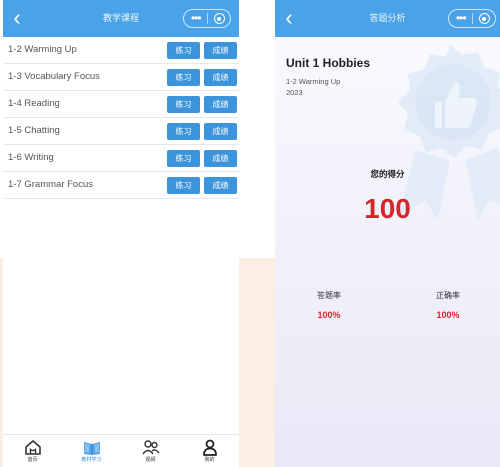 The image size is (500, 467). What do you see at coordinates (121, 50) in the screenshot?
I see `list-item: 1-2 Warming Up 练习 成绩` at bounding box center [121, 50].